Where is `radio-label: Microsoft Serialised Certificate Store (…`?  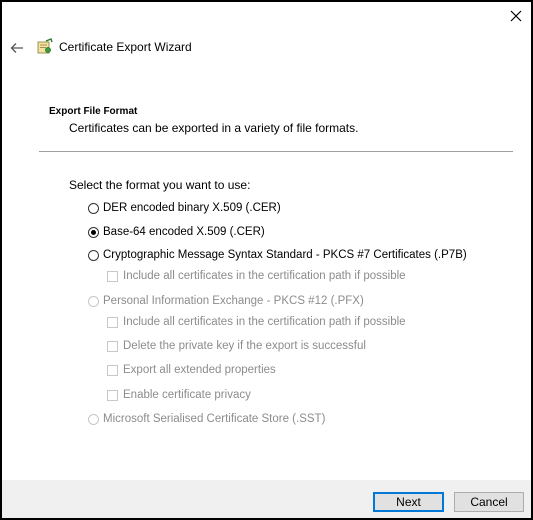
radio-label: Microsoft Serialised Certificate Store (… is located at coordinates (214, 419).